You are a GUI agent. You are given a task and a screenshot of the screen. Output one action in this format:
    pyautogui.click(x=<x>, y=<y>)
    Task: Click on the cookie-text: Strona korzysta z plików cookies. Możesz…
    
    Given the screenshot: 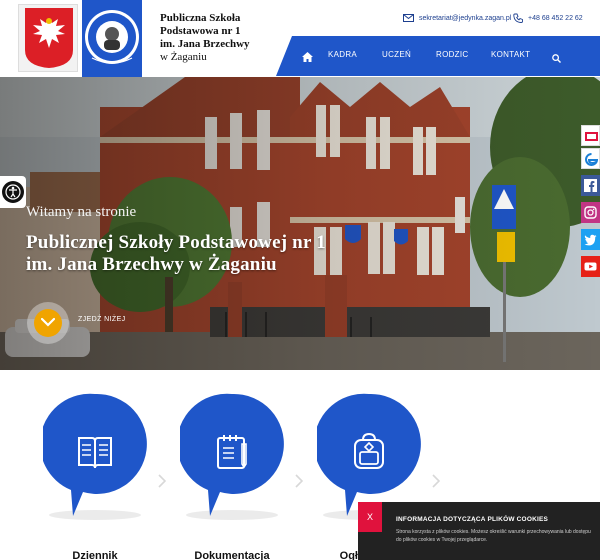 What is the action you would take?
    pyautogui.click(x=493, y=536)
    